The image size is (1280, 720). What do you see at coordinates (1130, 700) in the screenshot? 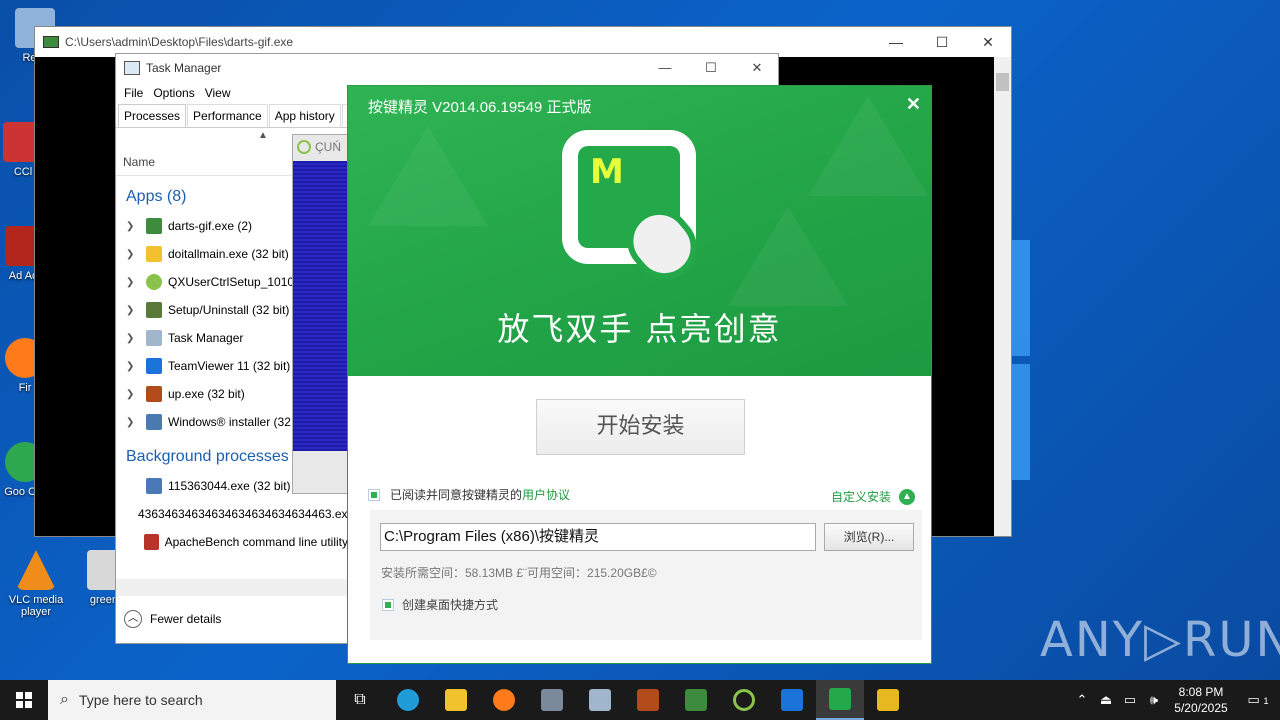
I see `network-icon: ▭` at bounding box center [1130, 700].